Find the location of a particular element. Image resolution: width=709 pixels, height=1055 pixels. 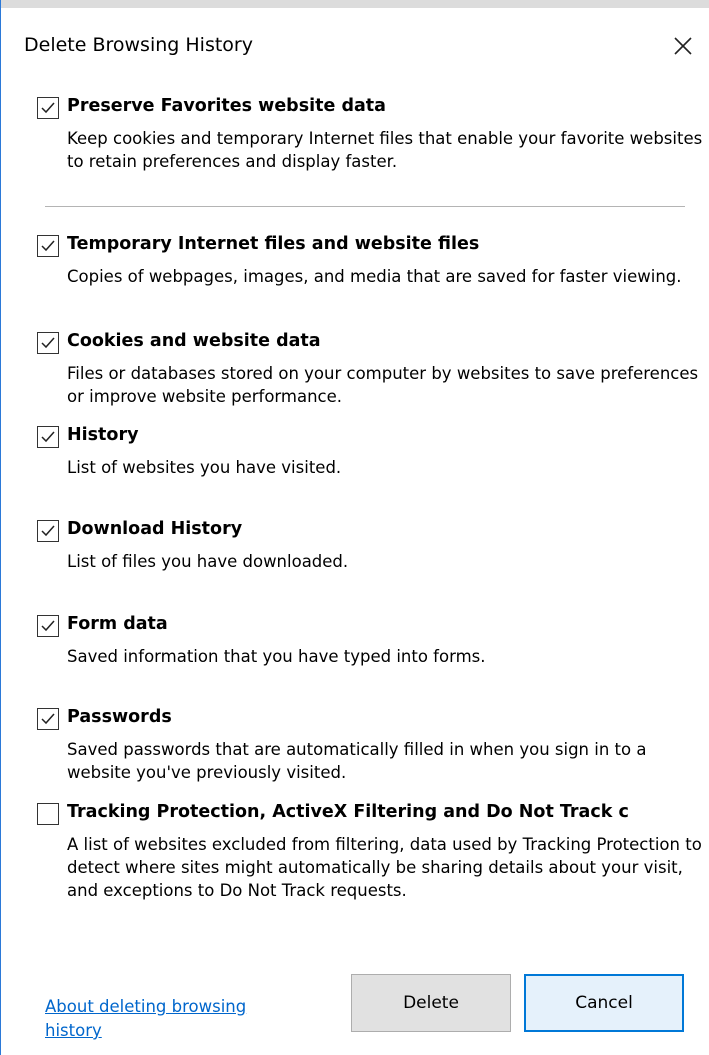

option-label: Passwords is located at coordinates (119, 717).